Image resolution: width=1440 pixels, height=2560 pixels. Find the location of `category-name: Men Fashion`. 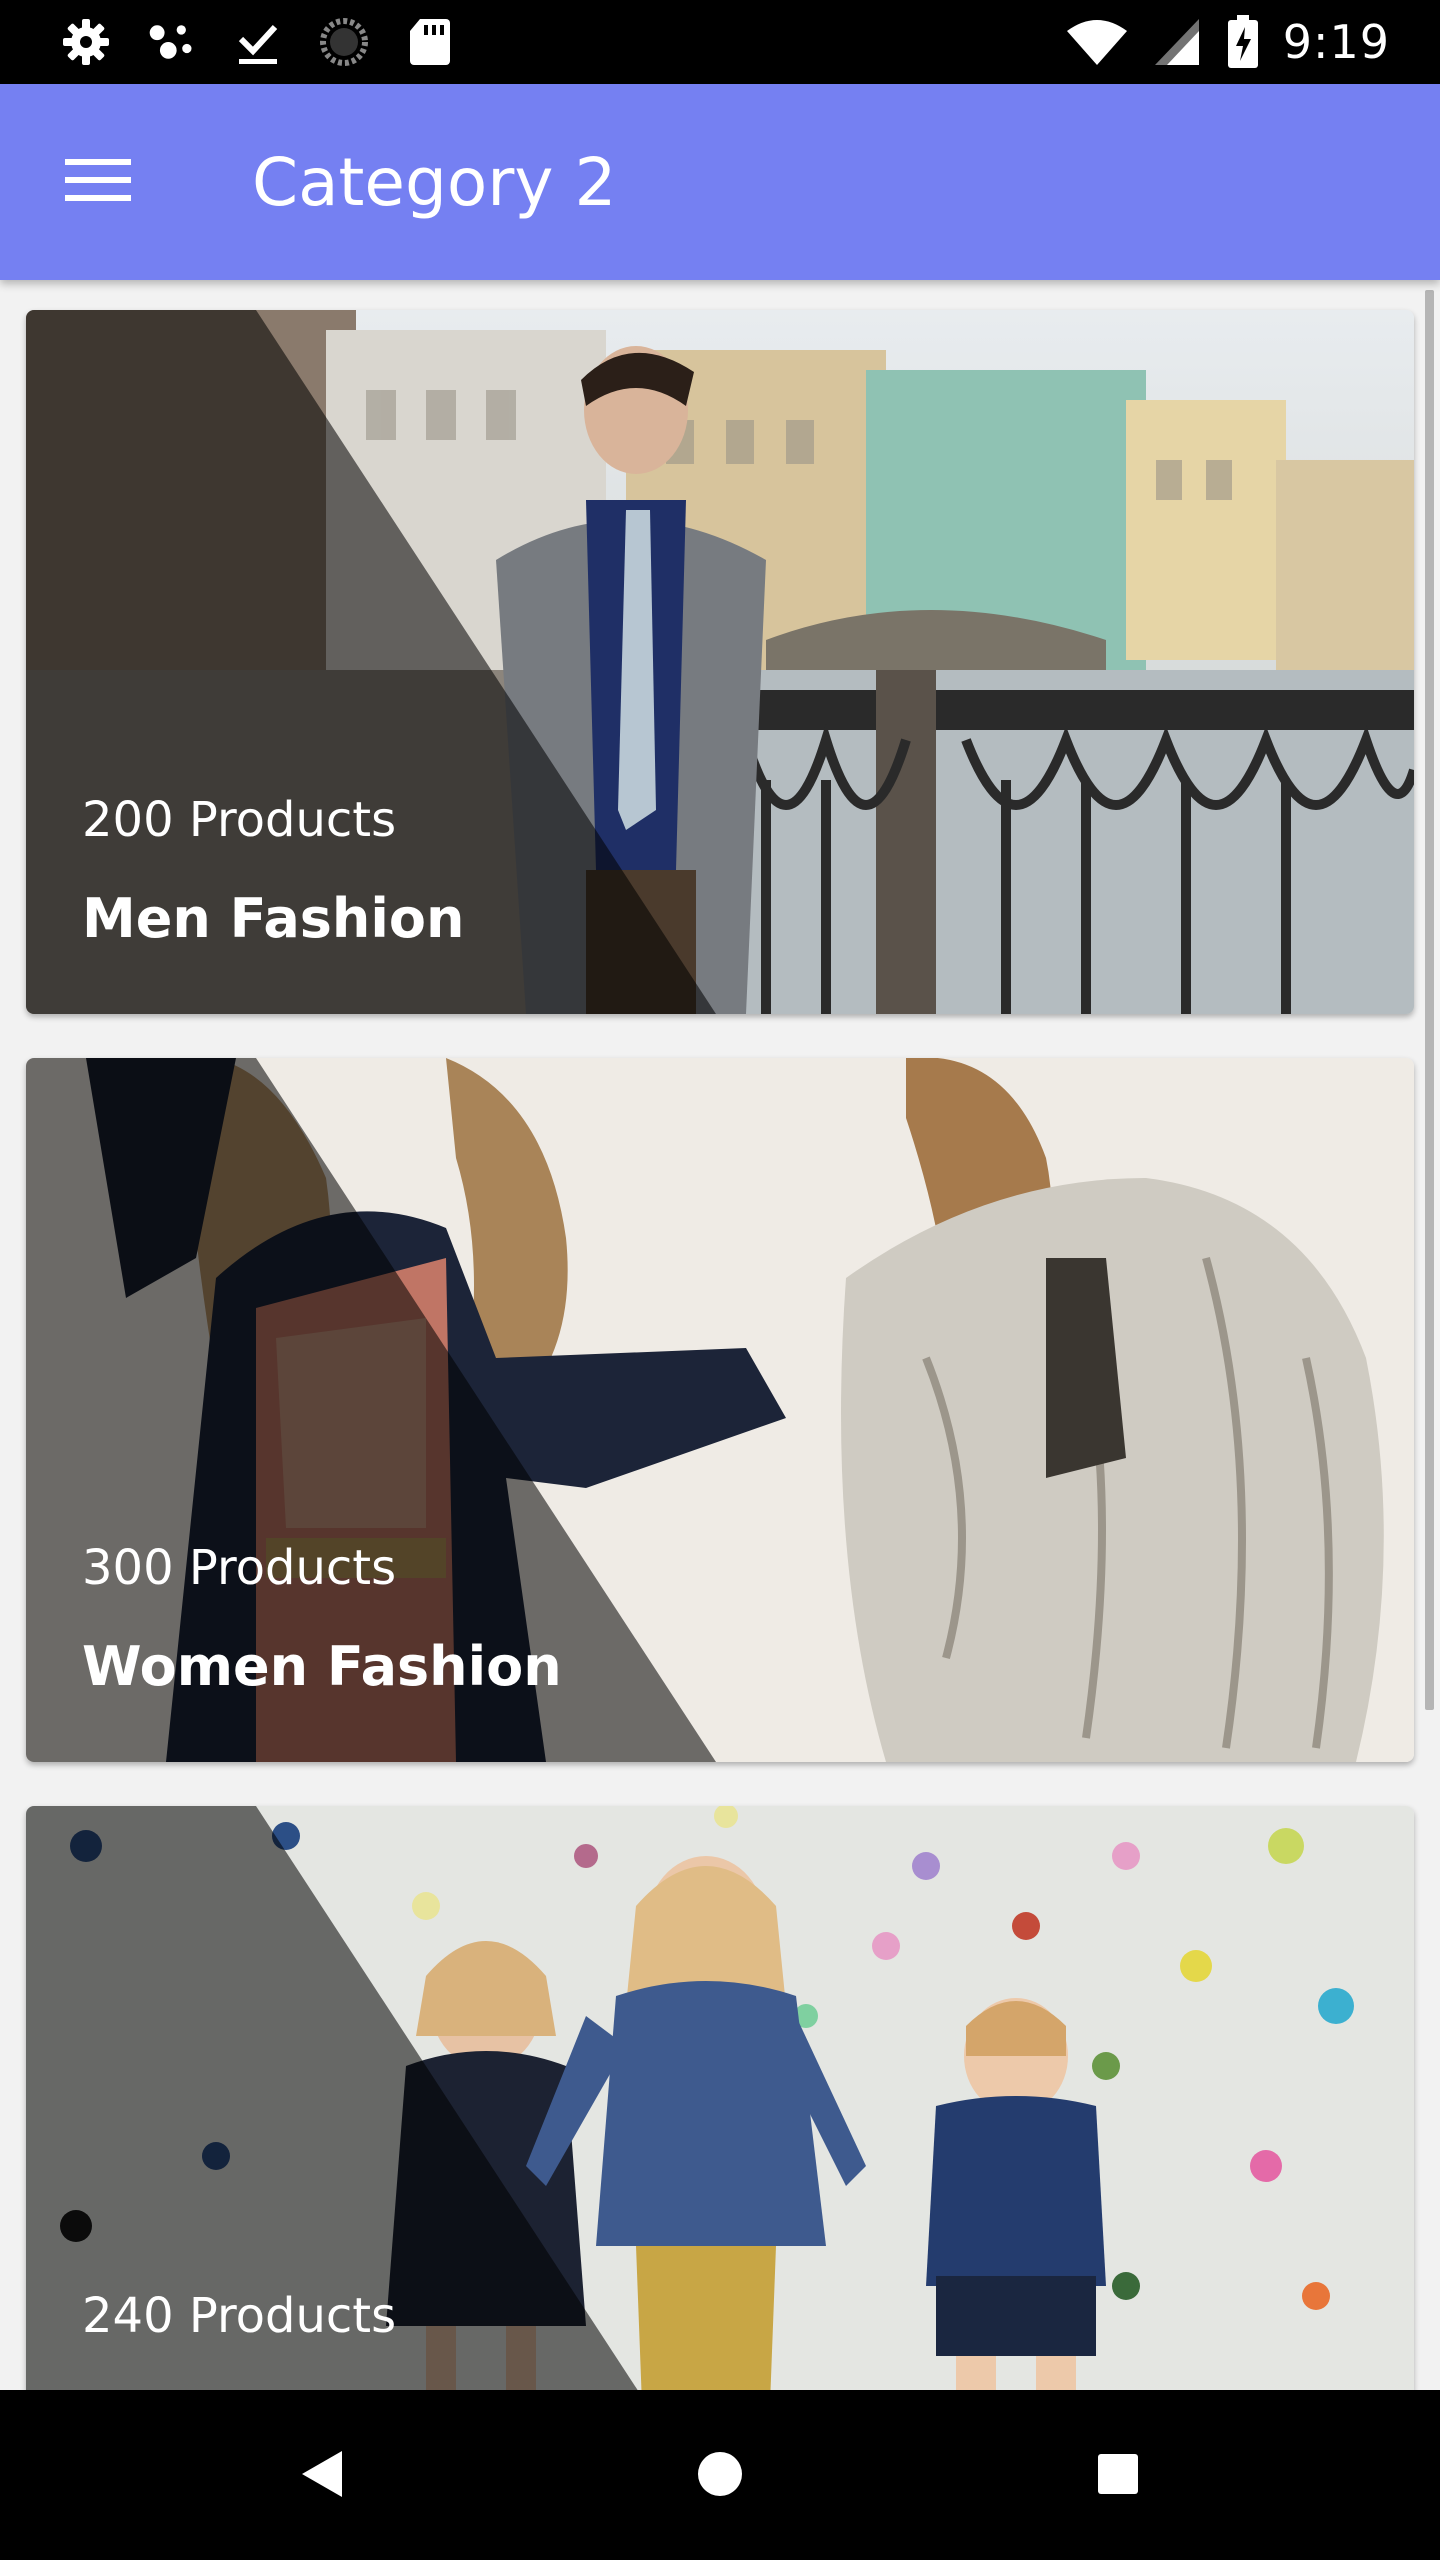

category-name: Men Fashion is located at coordinates (273, 918).